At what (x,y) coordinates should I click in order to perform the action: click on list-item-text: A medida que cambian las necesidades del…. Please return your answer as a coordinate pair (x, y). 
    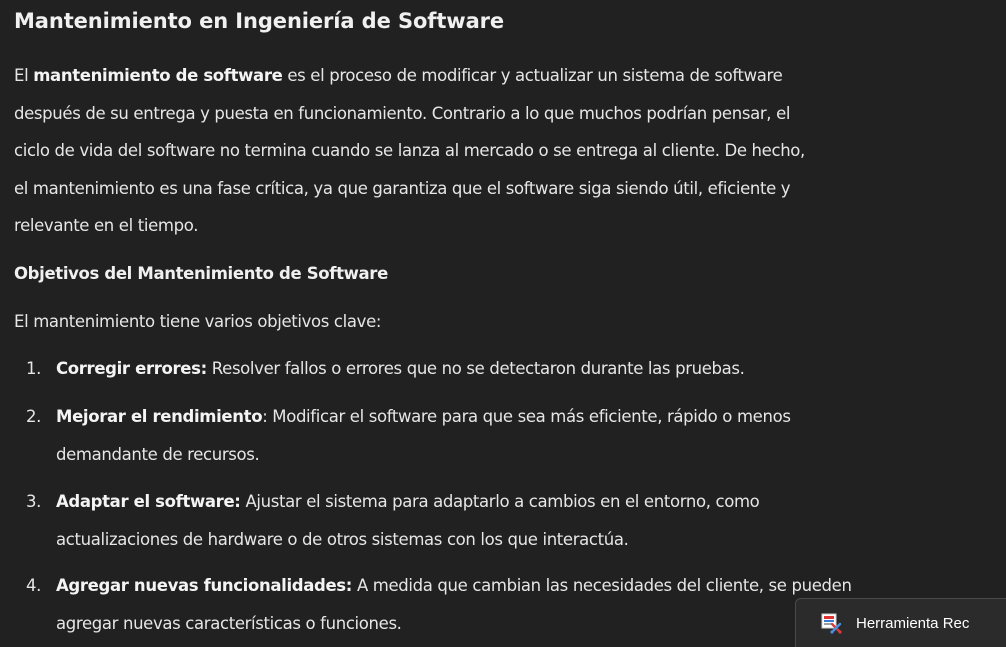
    Looking at the image, I should click on (604, 585).